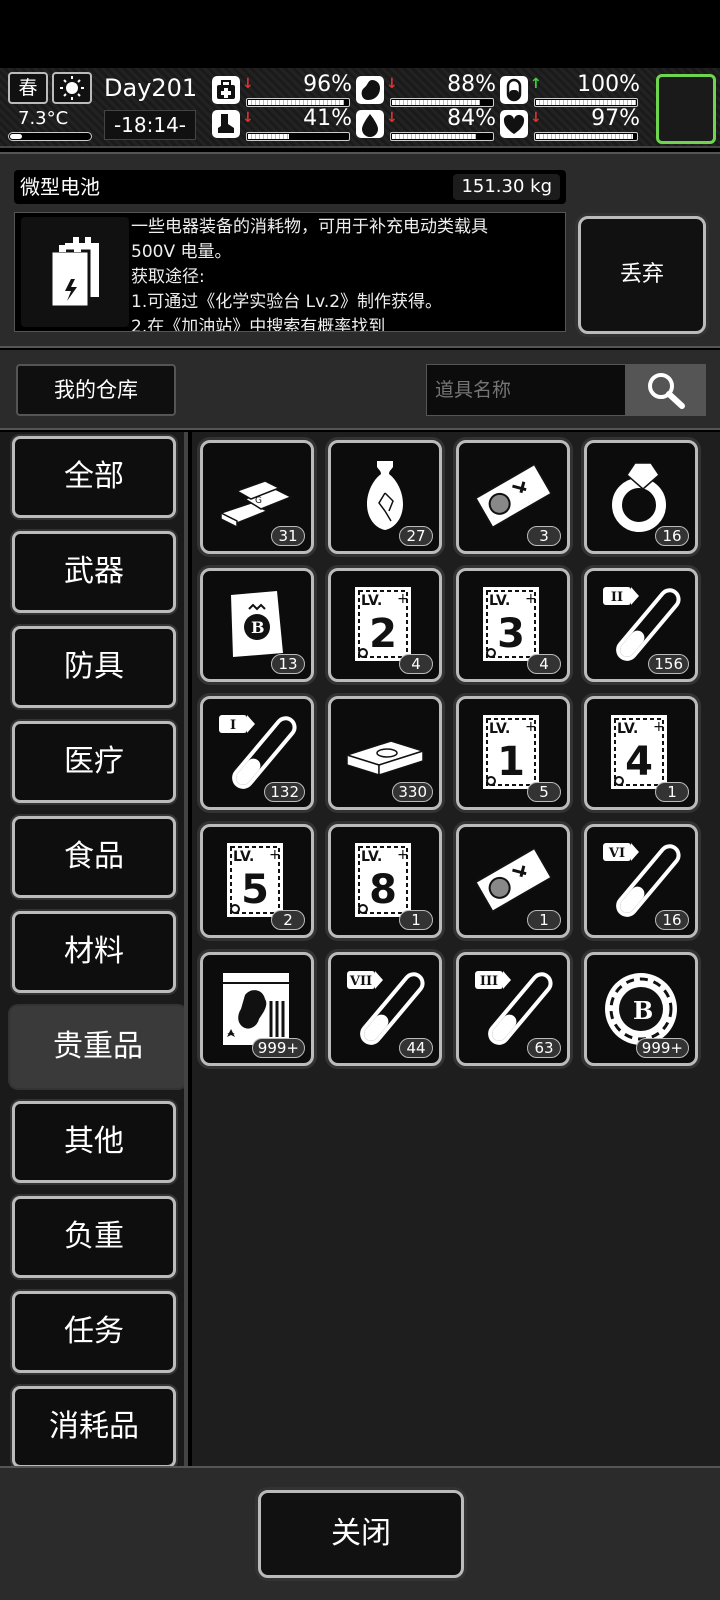  I want to click on equipped-slot, so click(686, 109).